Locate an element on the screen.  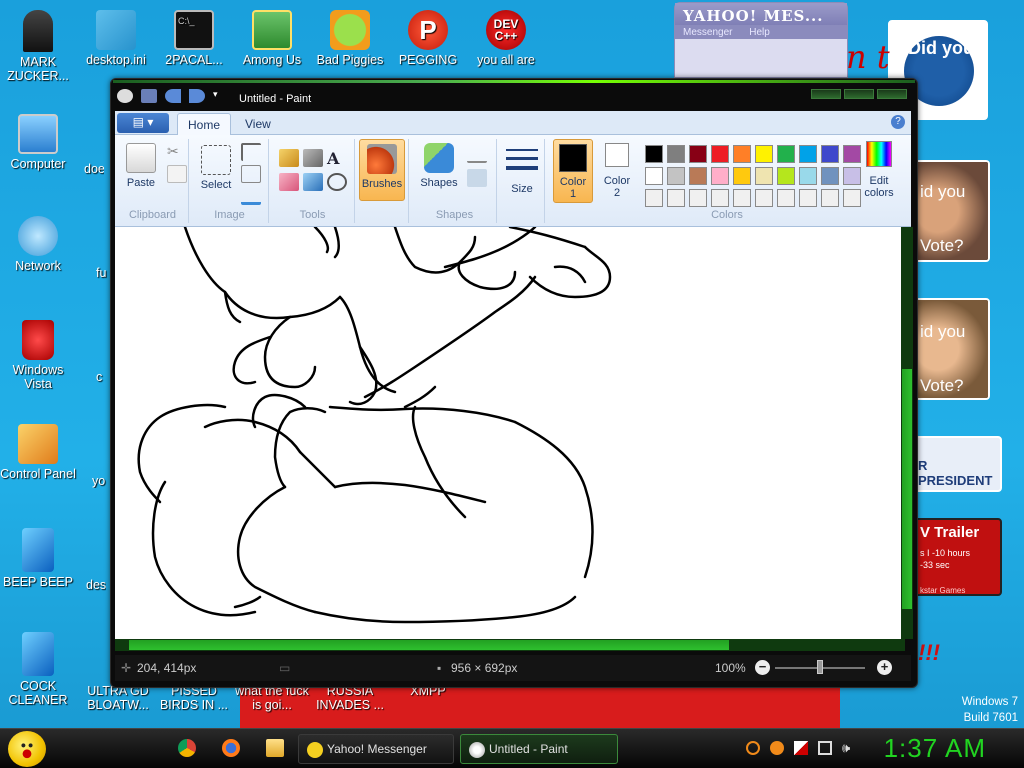
zoom-out-button: − is located at coordinates (762, 667).